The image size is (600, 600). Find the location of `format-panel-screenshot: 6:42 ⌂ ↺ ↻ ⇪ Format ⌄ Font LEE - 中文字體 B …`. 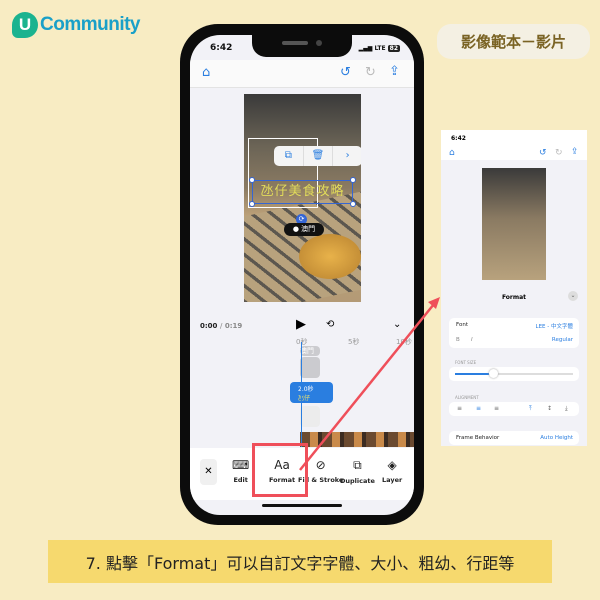

format-panel-screenshot: 6:42 ⌂ ↺ ↻ ⇪ Format ⌄ Font LEE - 中文字體 B … is located at coordinates (514, 288).